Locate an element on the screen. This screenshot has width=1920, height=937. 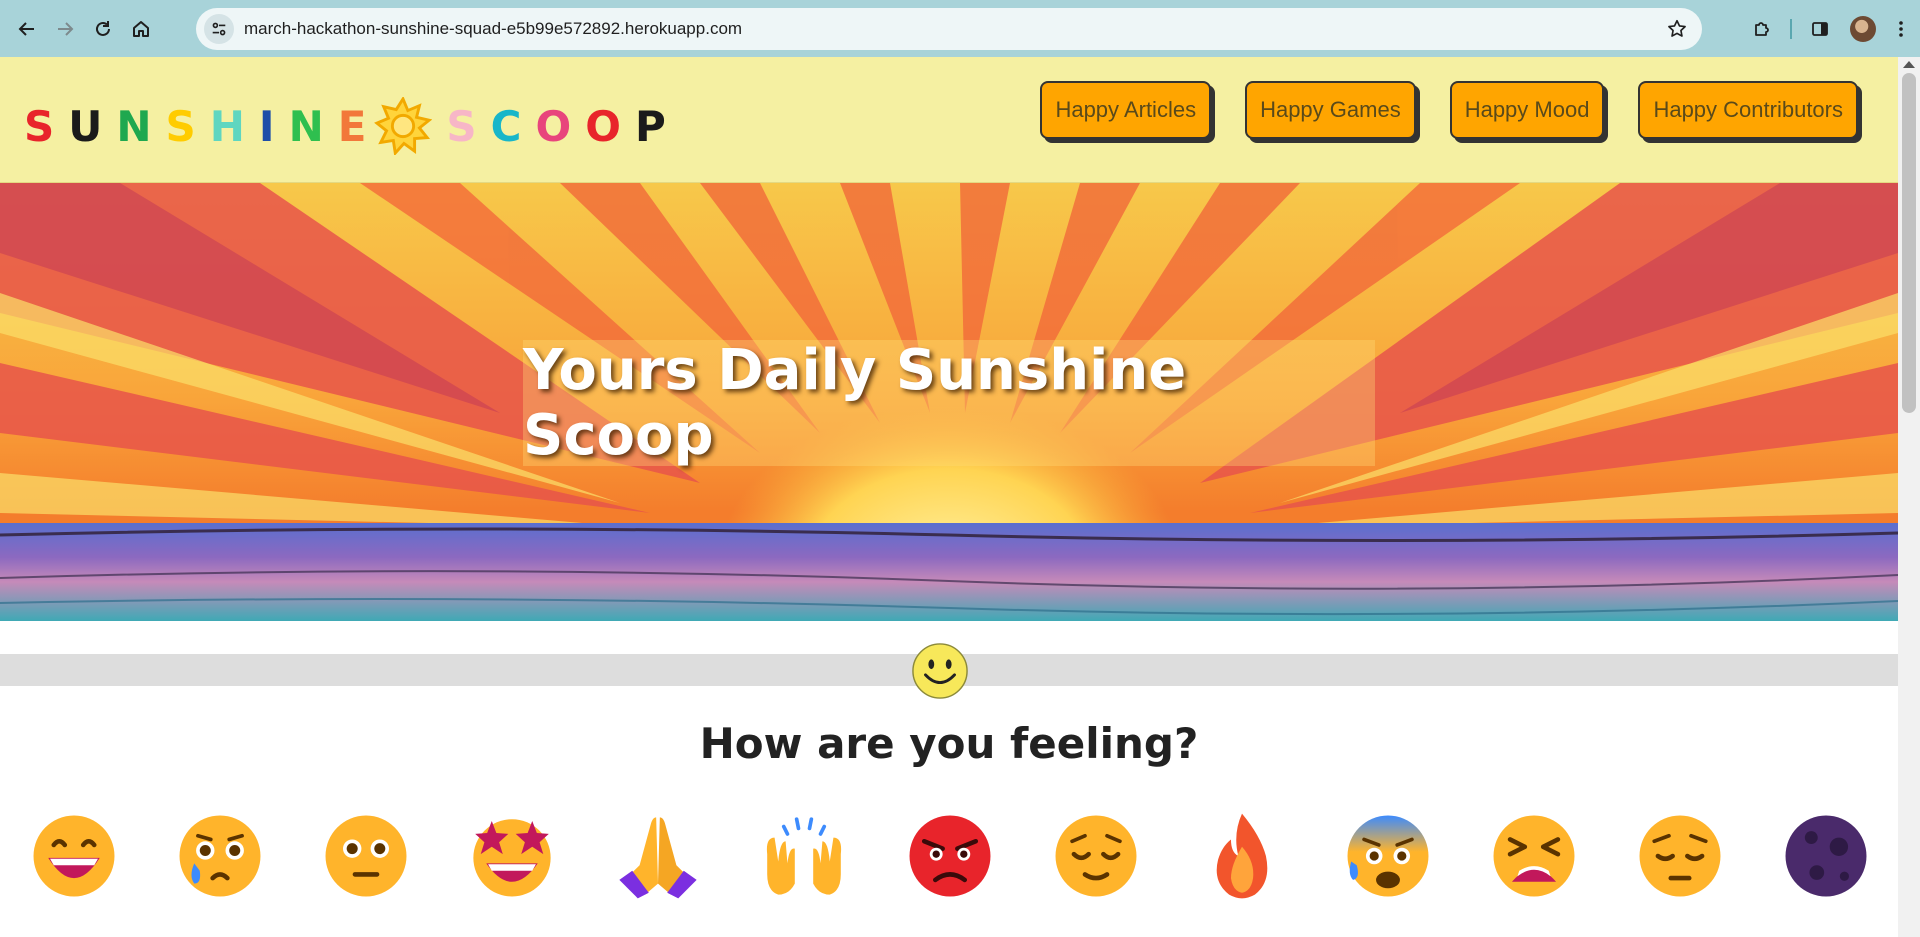
mood-emoji-row is located at coordinates (963, 856).